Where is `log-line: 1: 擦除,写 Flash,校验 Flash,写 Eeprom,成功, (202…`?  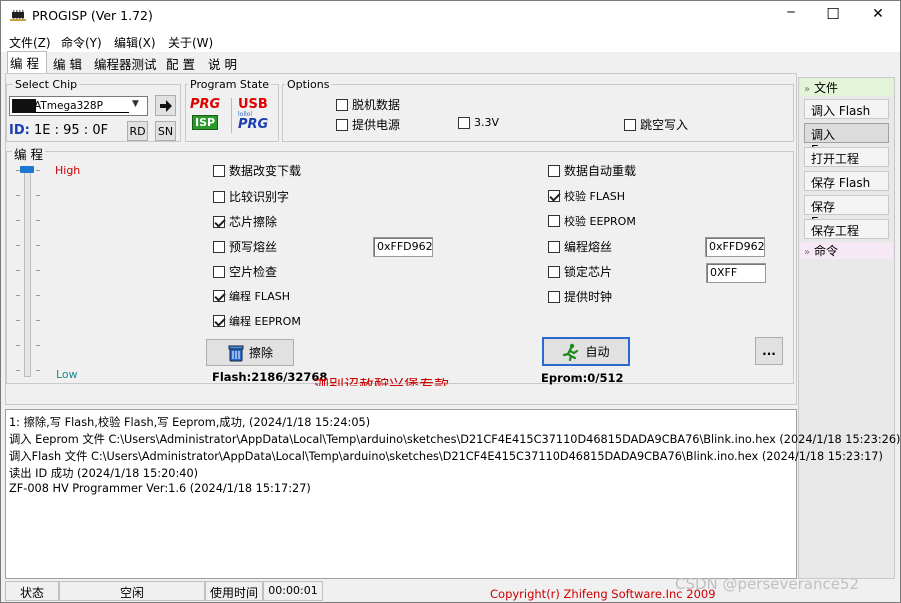 log-line: 1: 擦除,写 Flash,校验 Flash,写 Eeprom,成功, (202… is located at coordinates (190, 422).